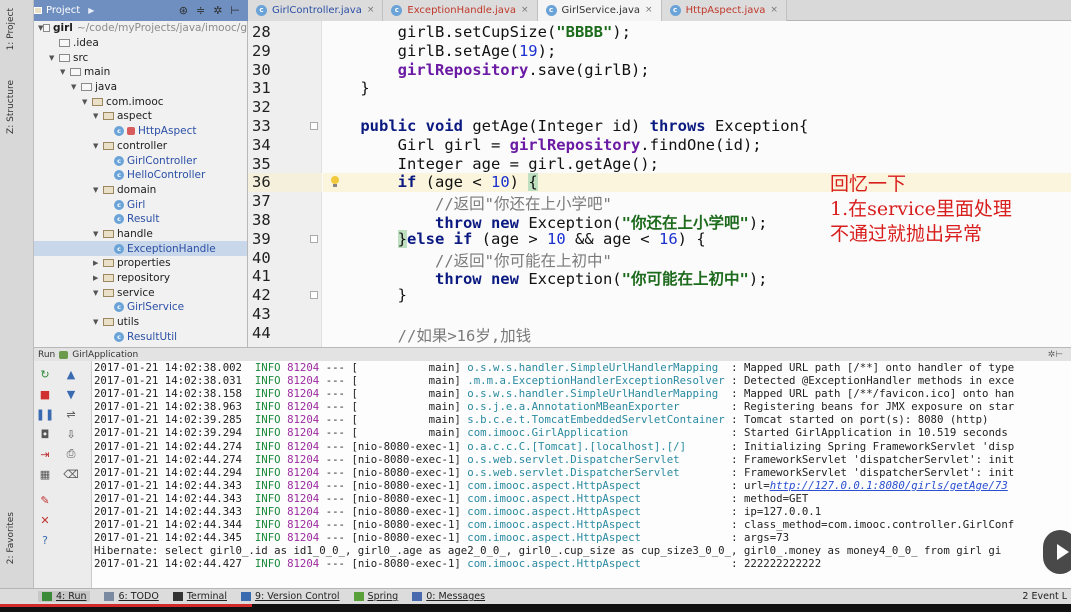 Image resolution: width=1071 pixels, height=612 pixels. I want to click on scroll-down-icon: ▼, so click(71, 394).